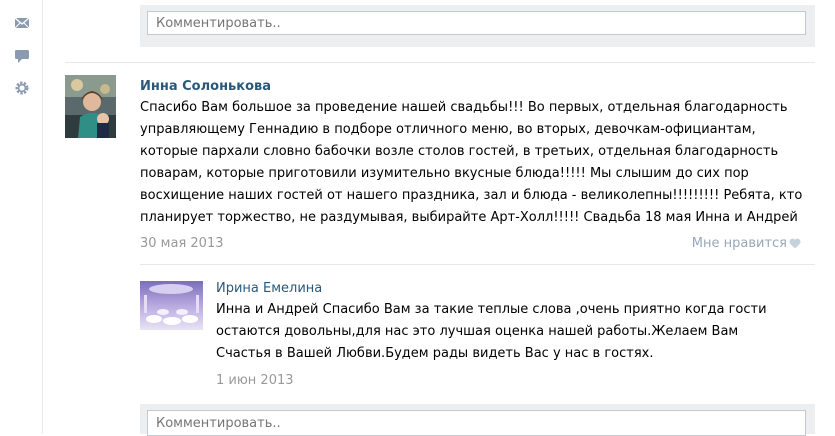 This screenshot has width=835, height=436. What do you see at coordinates (181, 243) in the screenshot?
I see `comment-date: 30 мая 2013` at bounding box center [181, 243].